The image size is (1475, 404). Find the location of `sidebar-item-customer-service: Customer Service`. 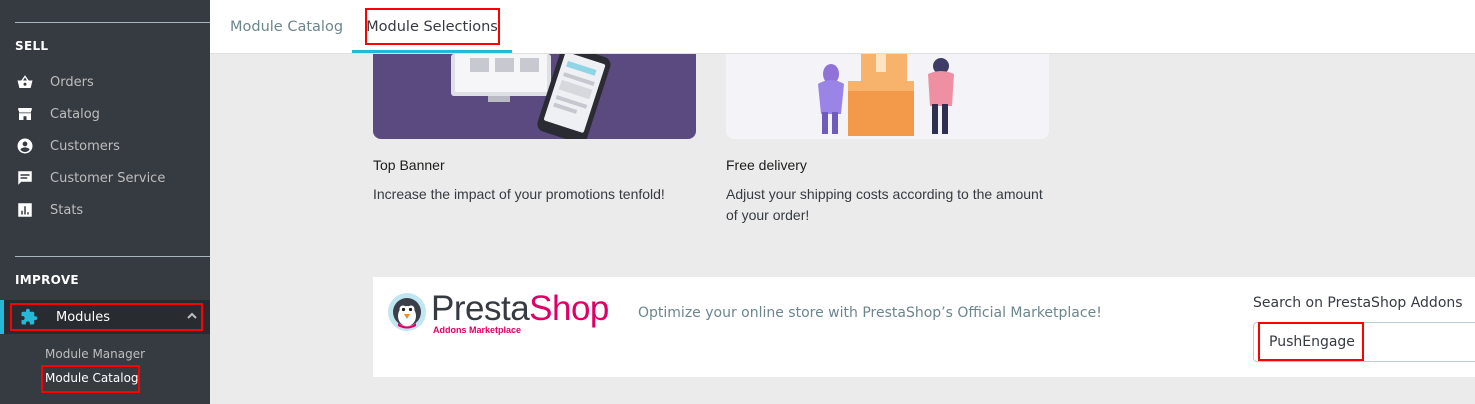

sidebar-item-customer-service: Customer Service is located at coordinates (105, 178).